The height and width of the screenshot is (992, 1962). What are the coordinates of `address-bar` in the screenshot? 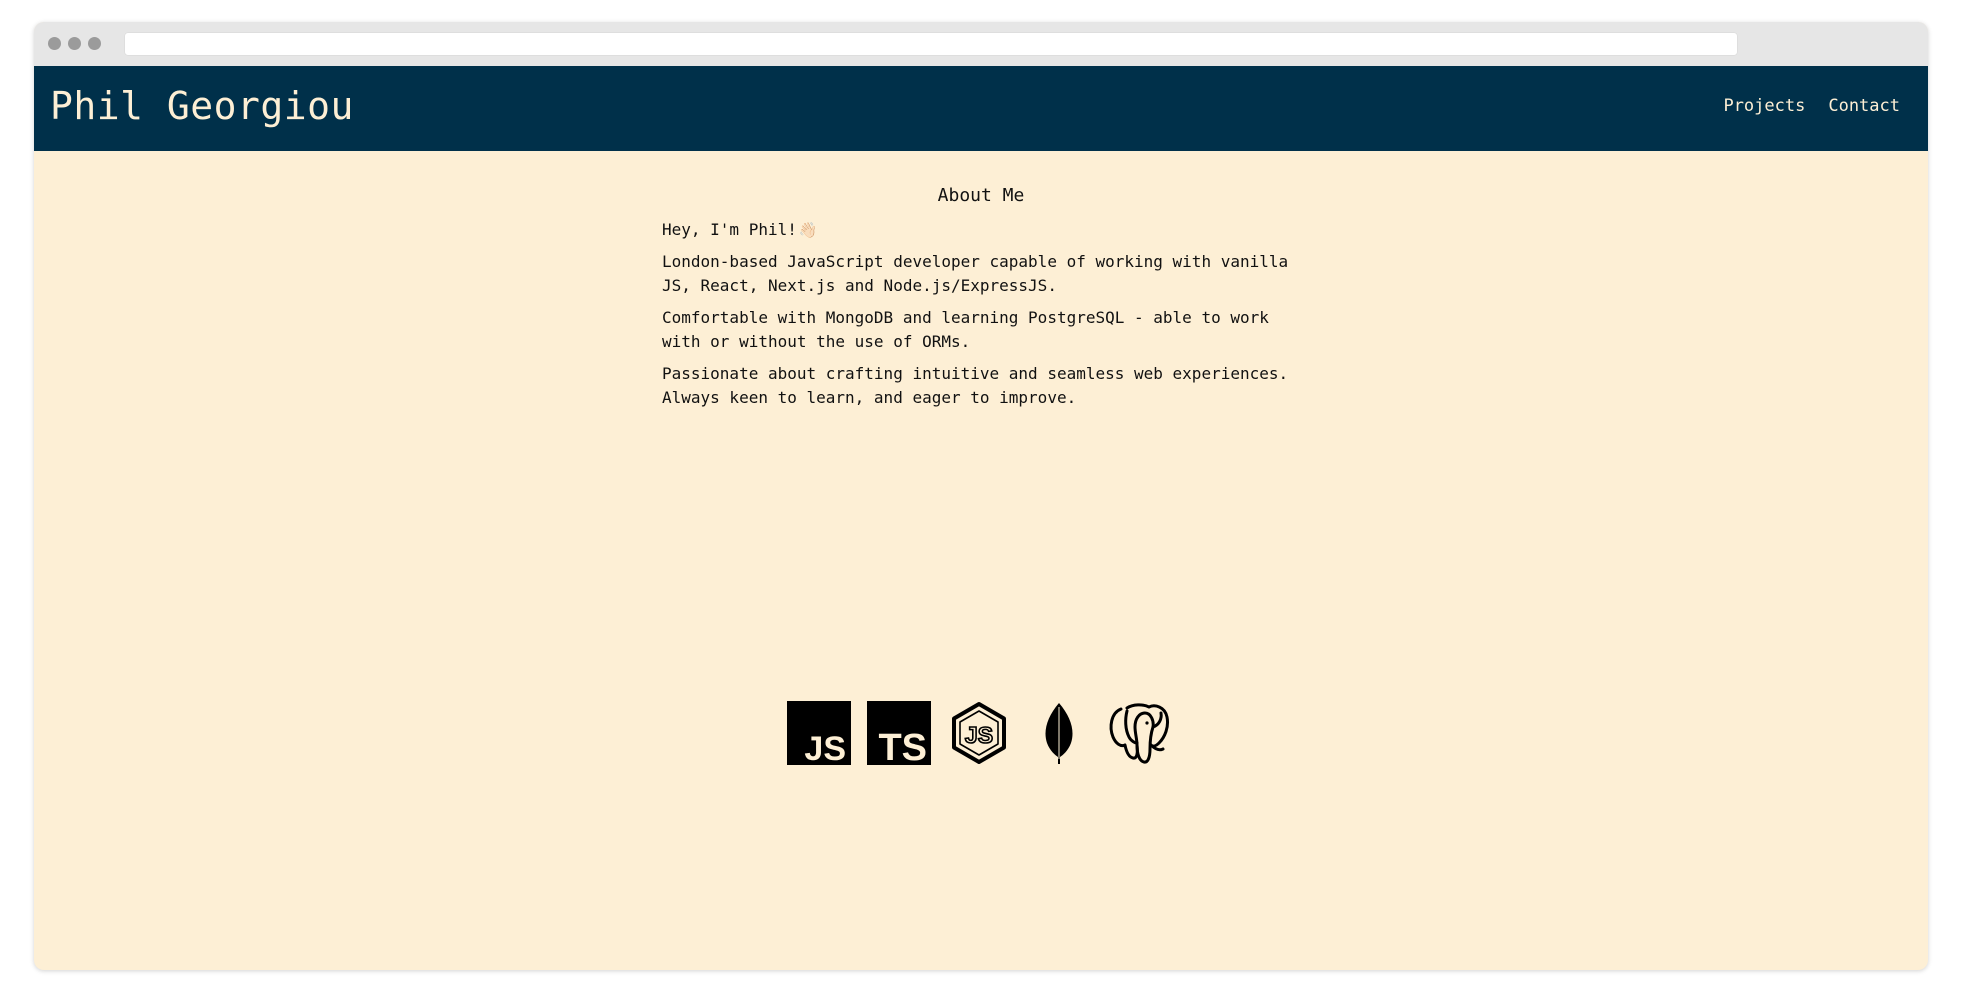 It's located at (931, 44).